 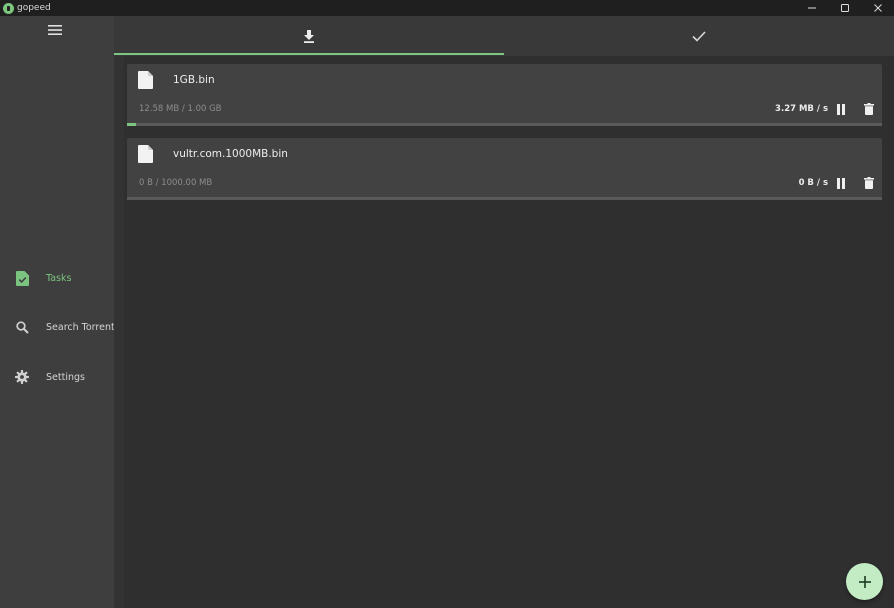 What do you see at coordinates (132, 124) in the screenshot?
I see `progress-fill` at bounding box center [132, 124].